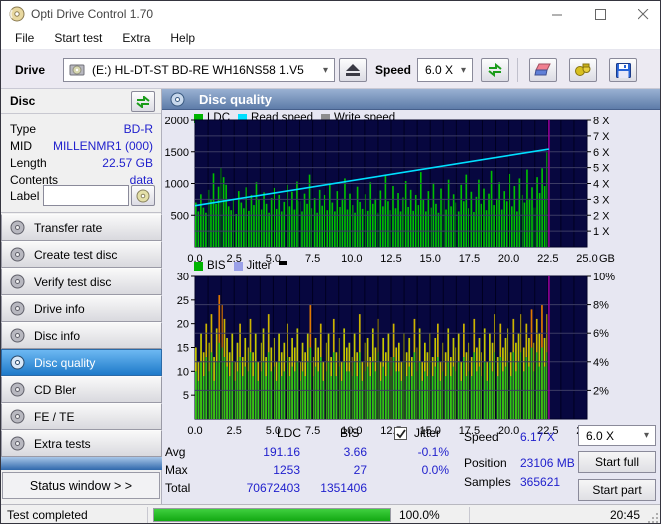 This screenshot has height=524, width=661. Describe the element at coordinates (600, 435) in the screenshot. I see `quality-speed-value: 6.0 X` at that location.